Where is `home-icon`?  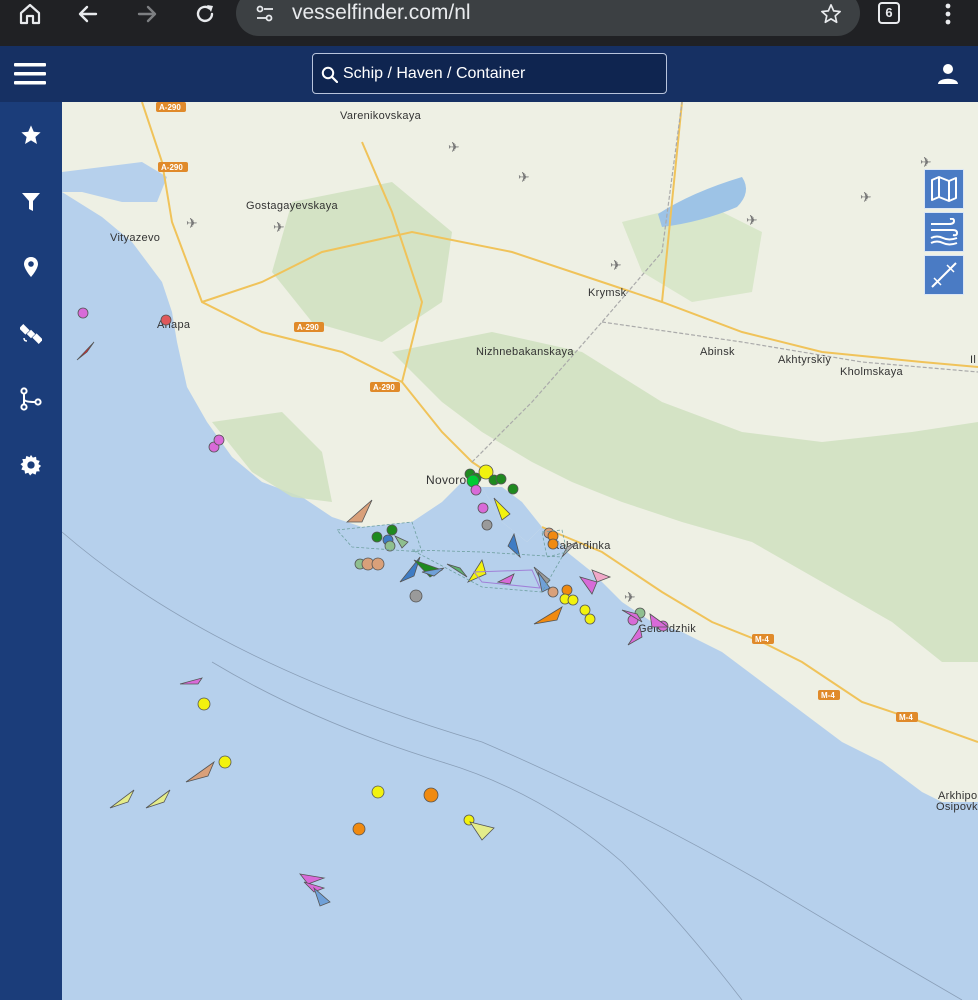
home-icon is located at coordinates (30, 14).